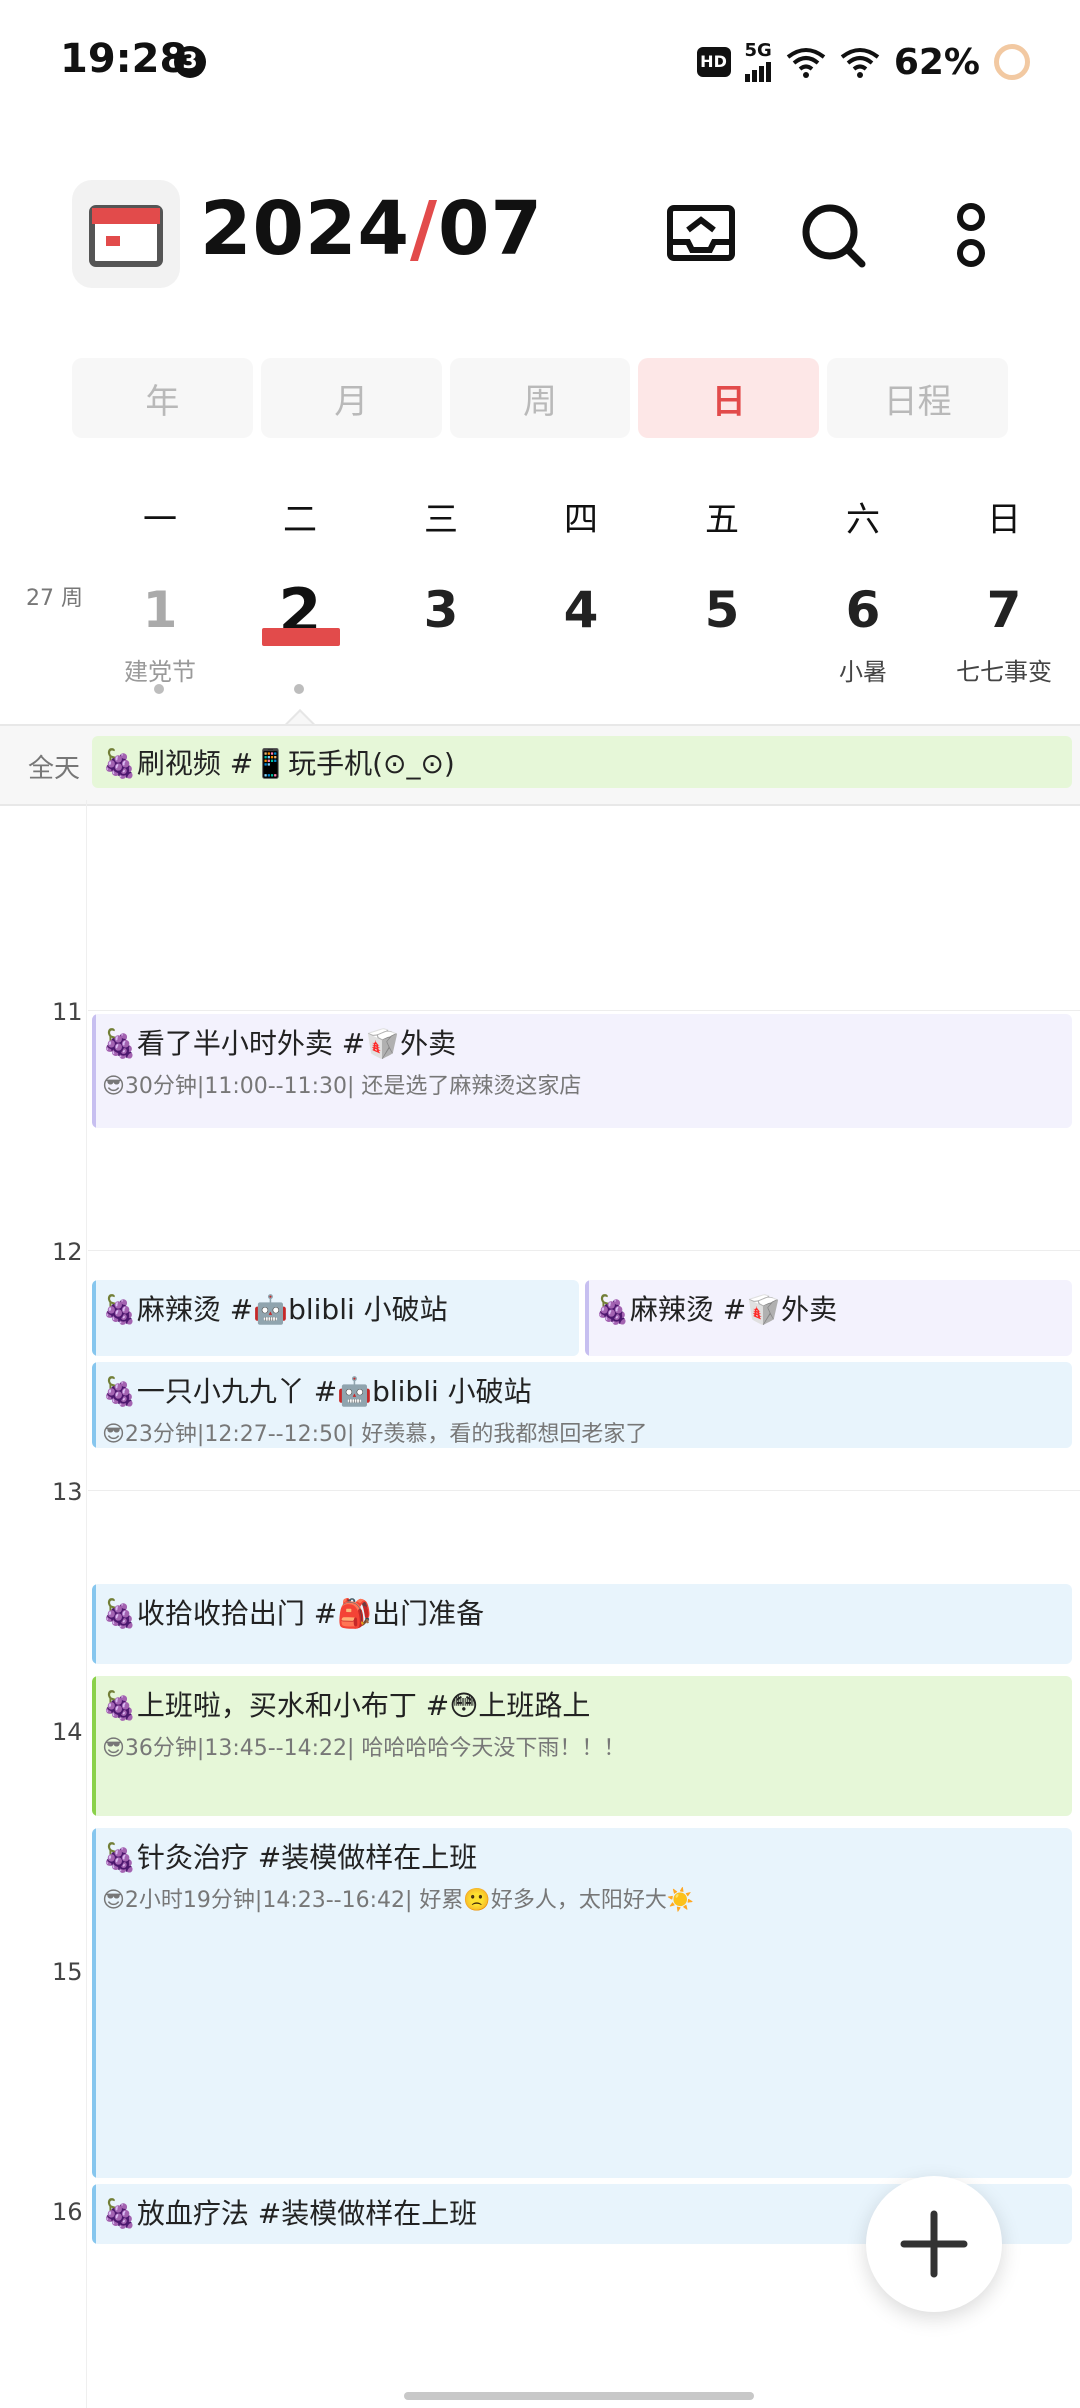 Image resolution: width=1080 pixels, height=2408 pixels. What do you see at coordinates (582, 762) in the screenshot?
I see `all-day-event: 🍇刷视频 #📱玩手机(⊙_⊙)` at bounding box center [582, 762].